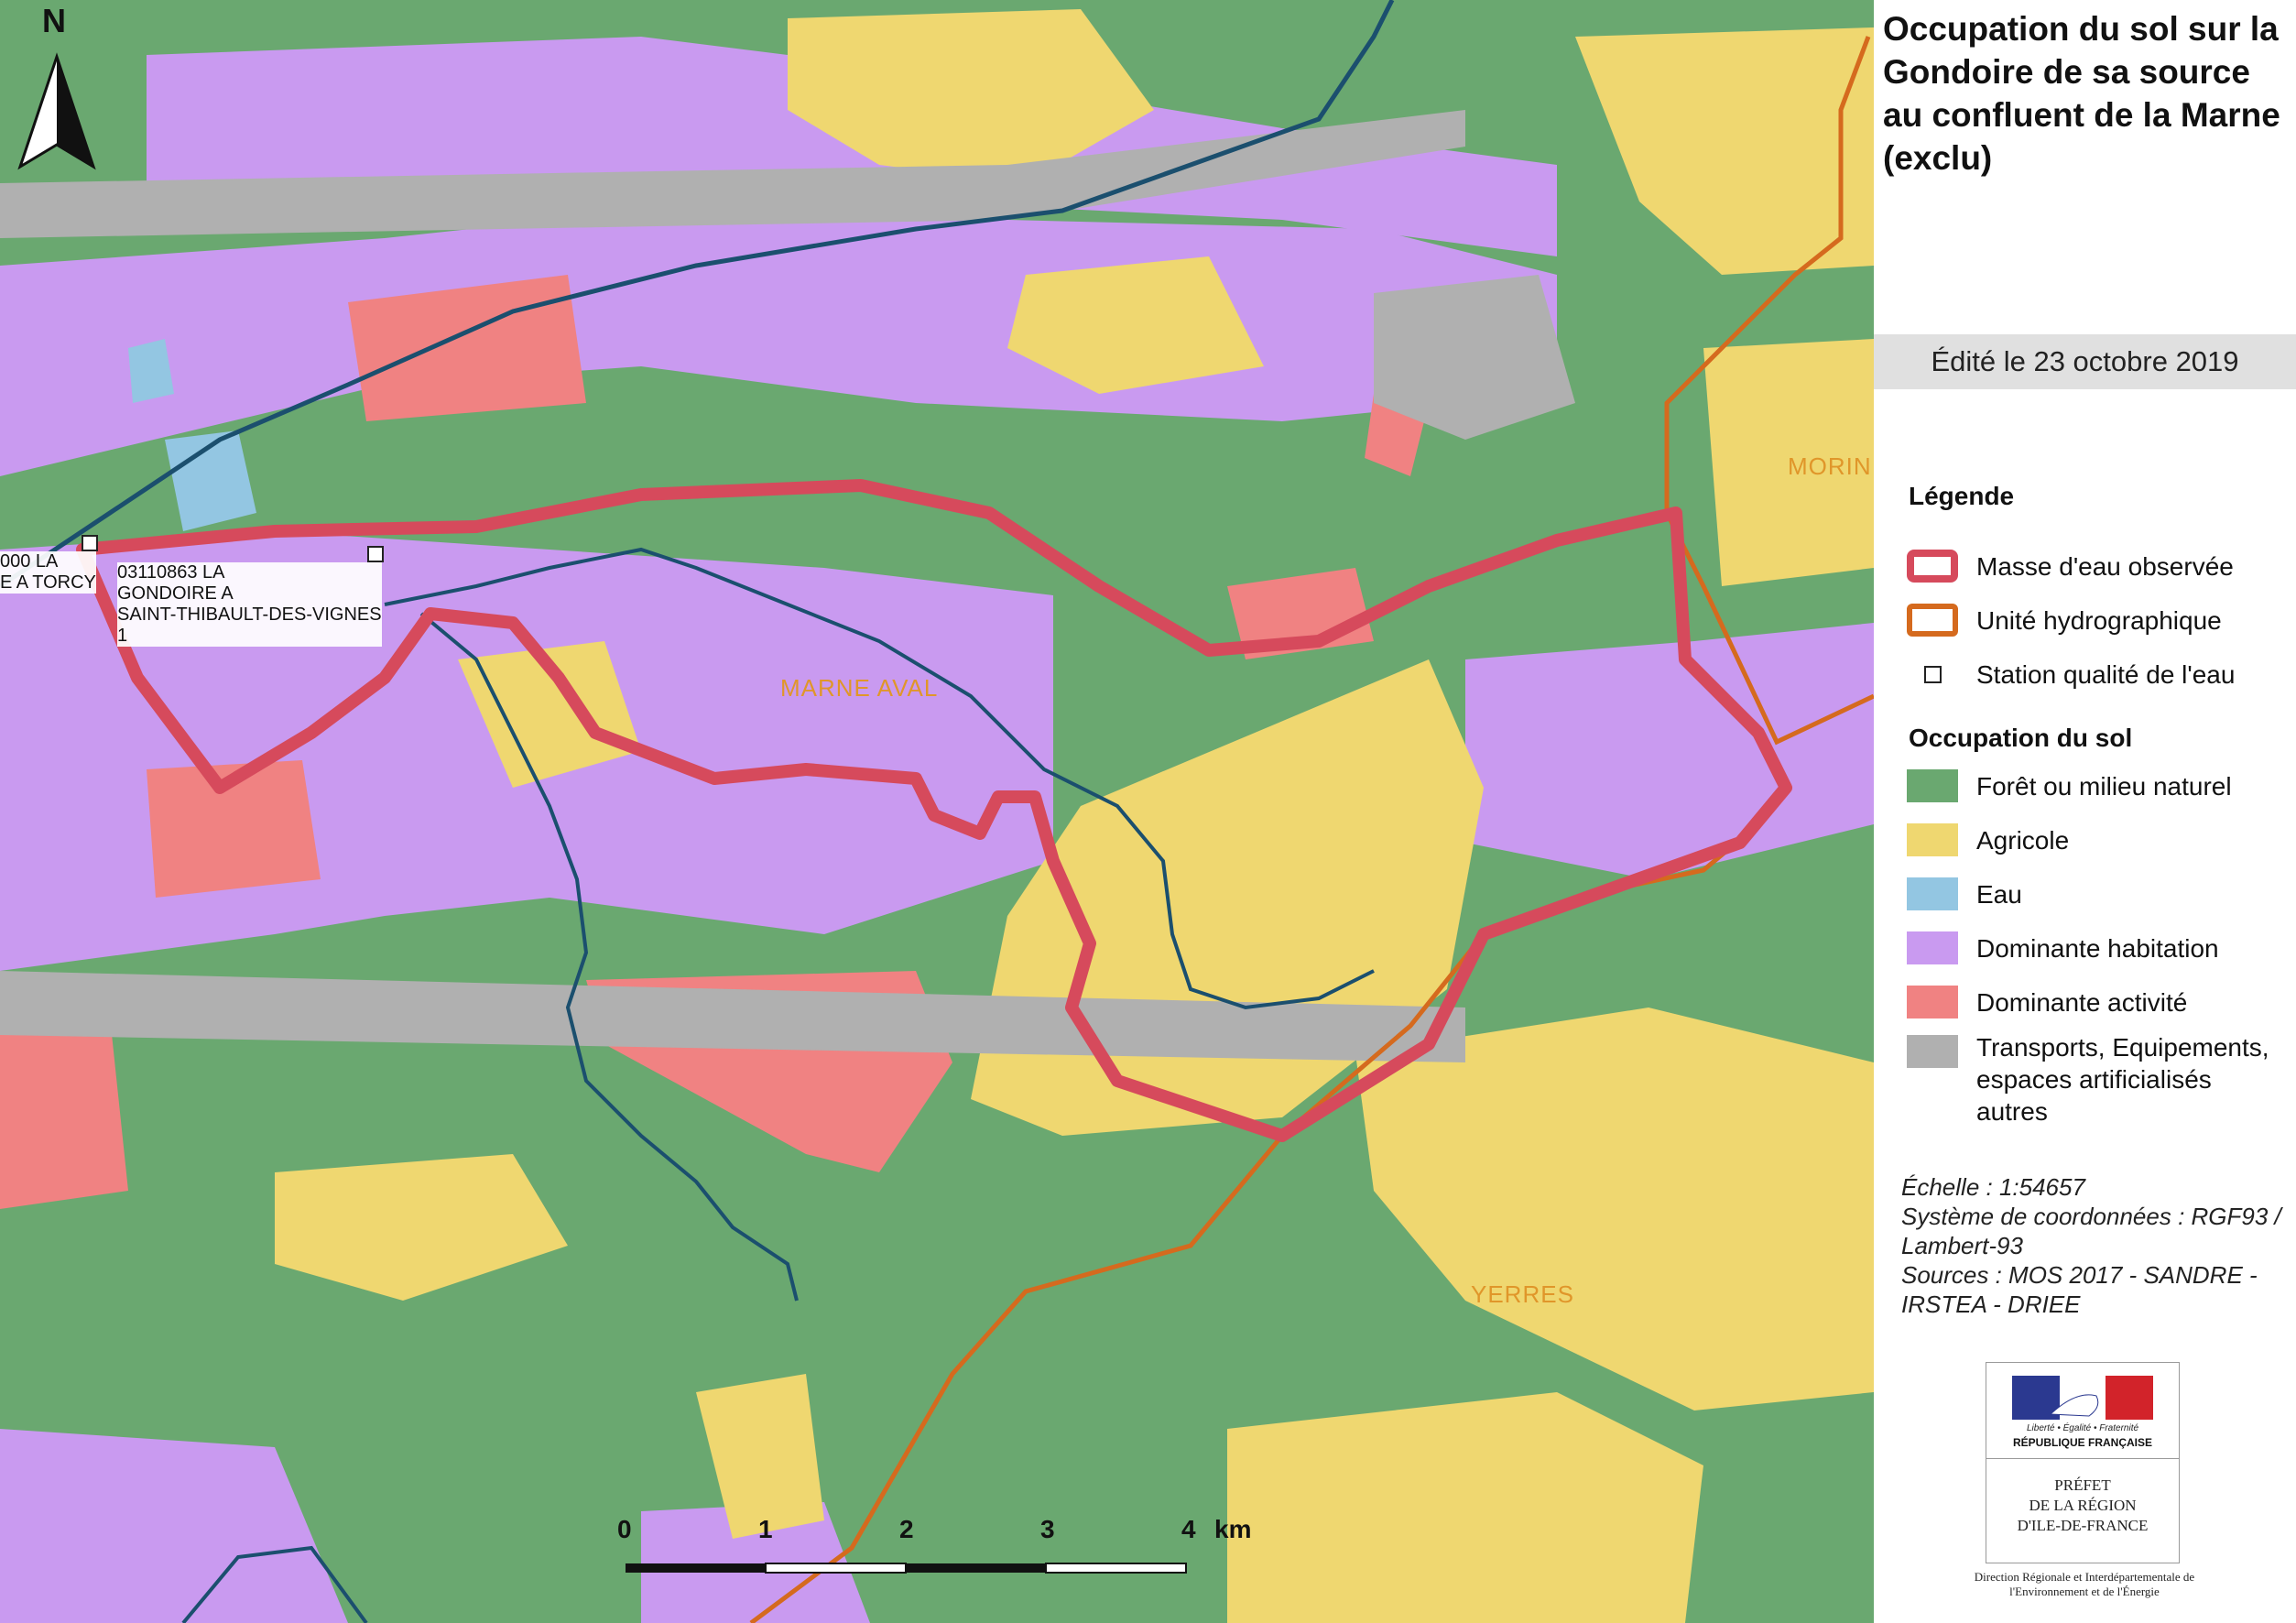 The width and height of the screenshot is (2296, 1623). What do you see at coordinates (2023, 840) in the screenshot?
I see `legend-label: Agricole` at bounding box center [2023, 840].